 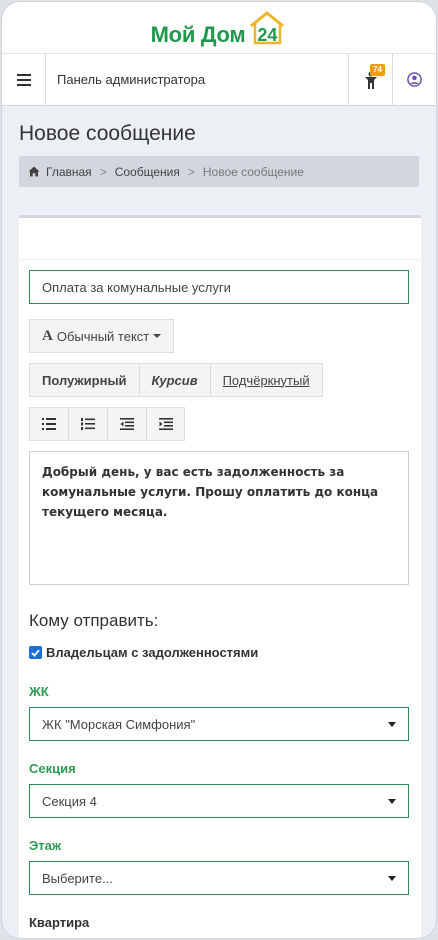 I want to click on page-title: Новое сообщение, so click(x=107, y=133).